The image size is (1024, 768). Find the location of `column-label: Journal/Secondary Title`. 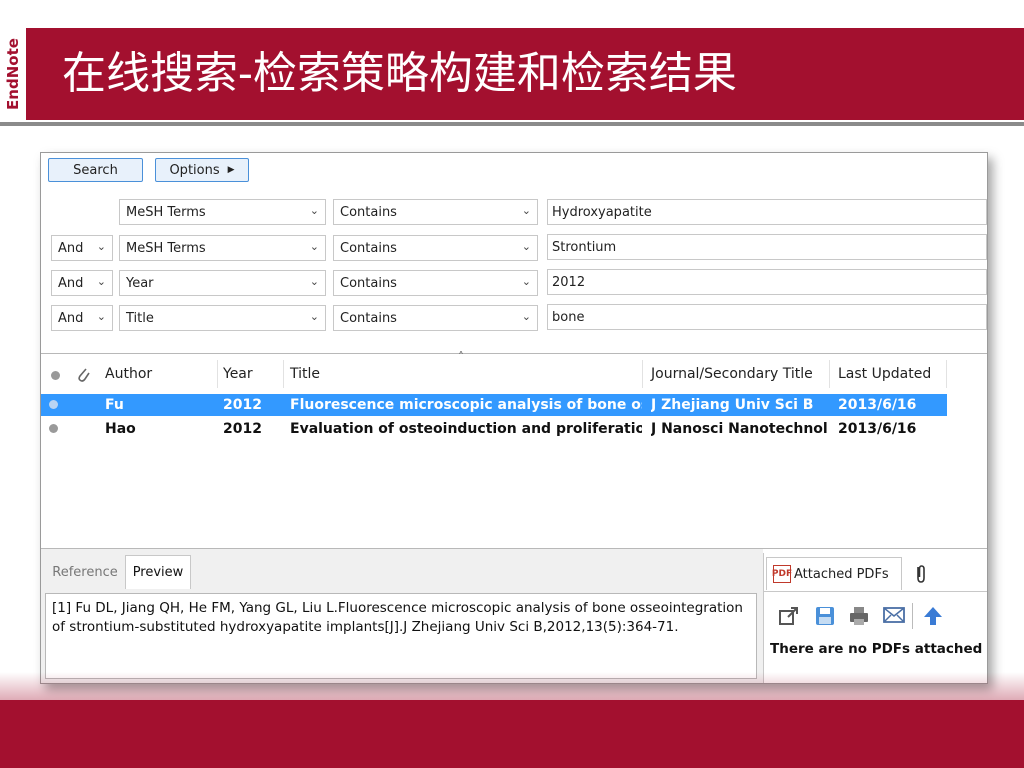

column-label: Journal/Secondary Title is located at coordinates (732, 374).